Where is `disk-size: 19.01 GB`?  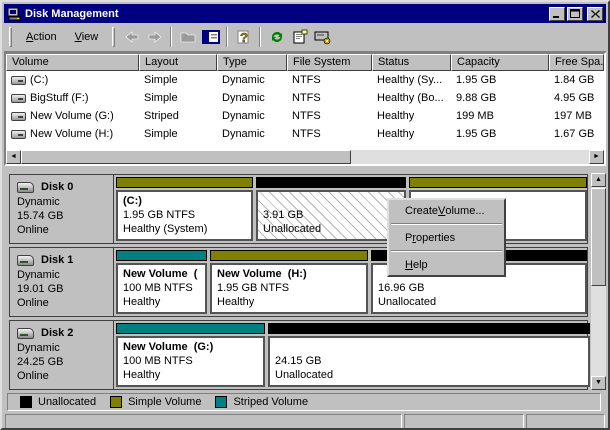 disk-size: 19.01 GB is located at coordinates (40, 289).